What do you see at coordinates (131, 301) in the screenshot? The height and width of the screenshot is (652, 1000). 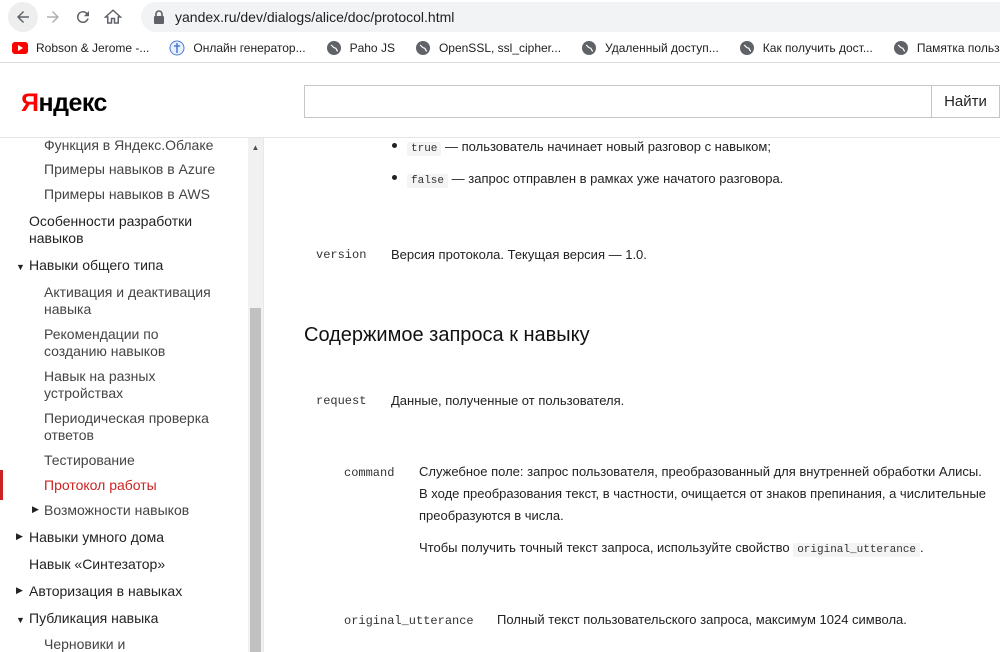 I see `sidebar-item: Активация и деактивация навыка` at bounding box center [131, 301].